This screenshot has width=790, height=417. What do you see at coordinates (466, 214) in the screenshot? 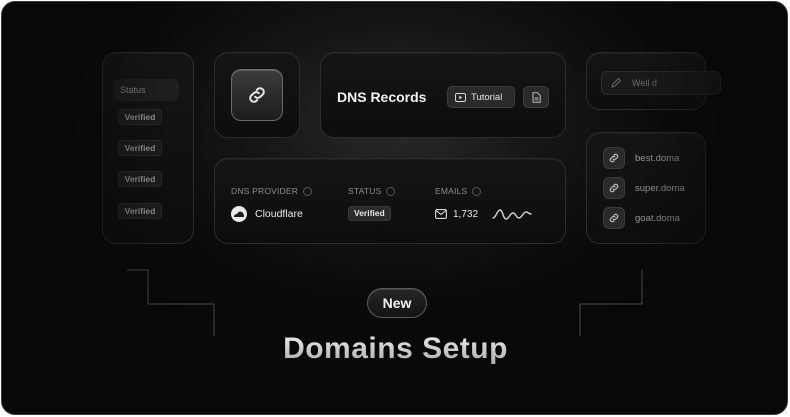
I see `emails-count: 1,732` at bounding box center [466, 214].